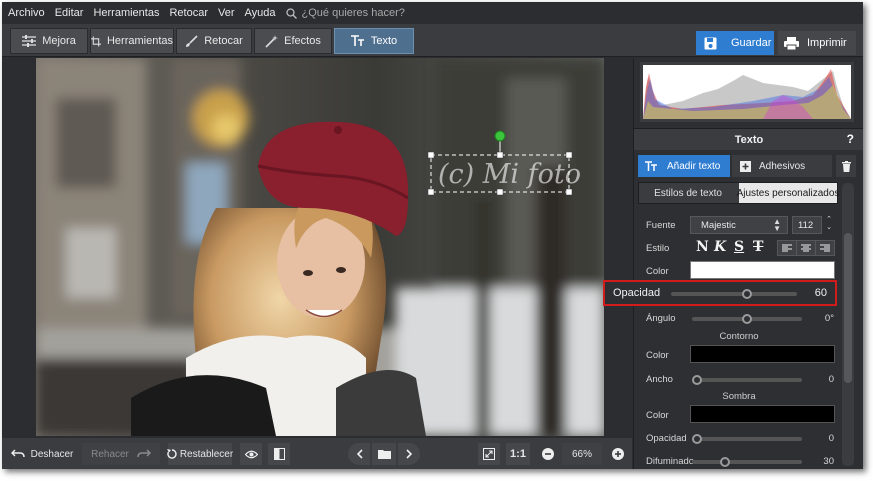 The height and width of the screenshot is (481, 873). What do you see at coordinates (848, 308) in the screenshot?
I see `scrollbar-thumb` at bounding box center [848, 308].